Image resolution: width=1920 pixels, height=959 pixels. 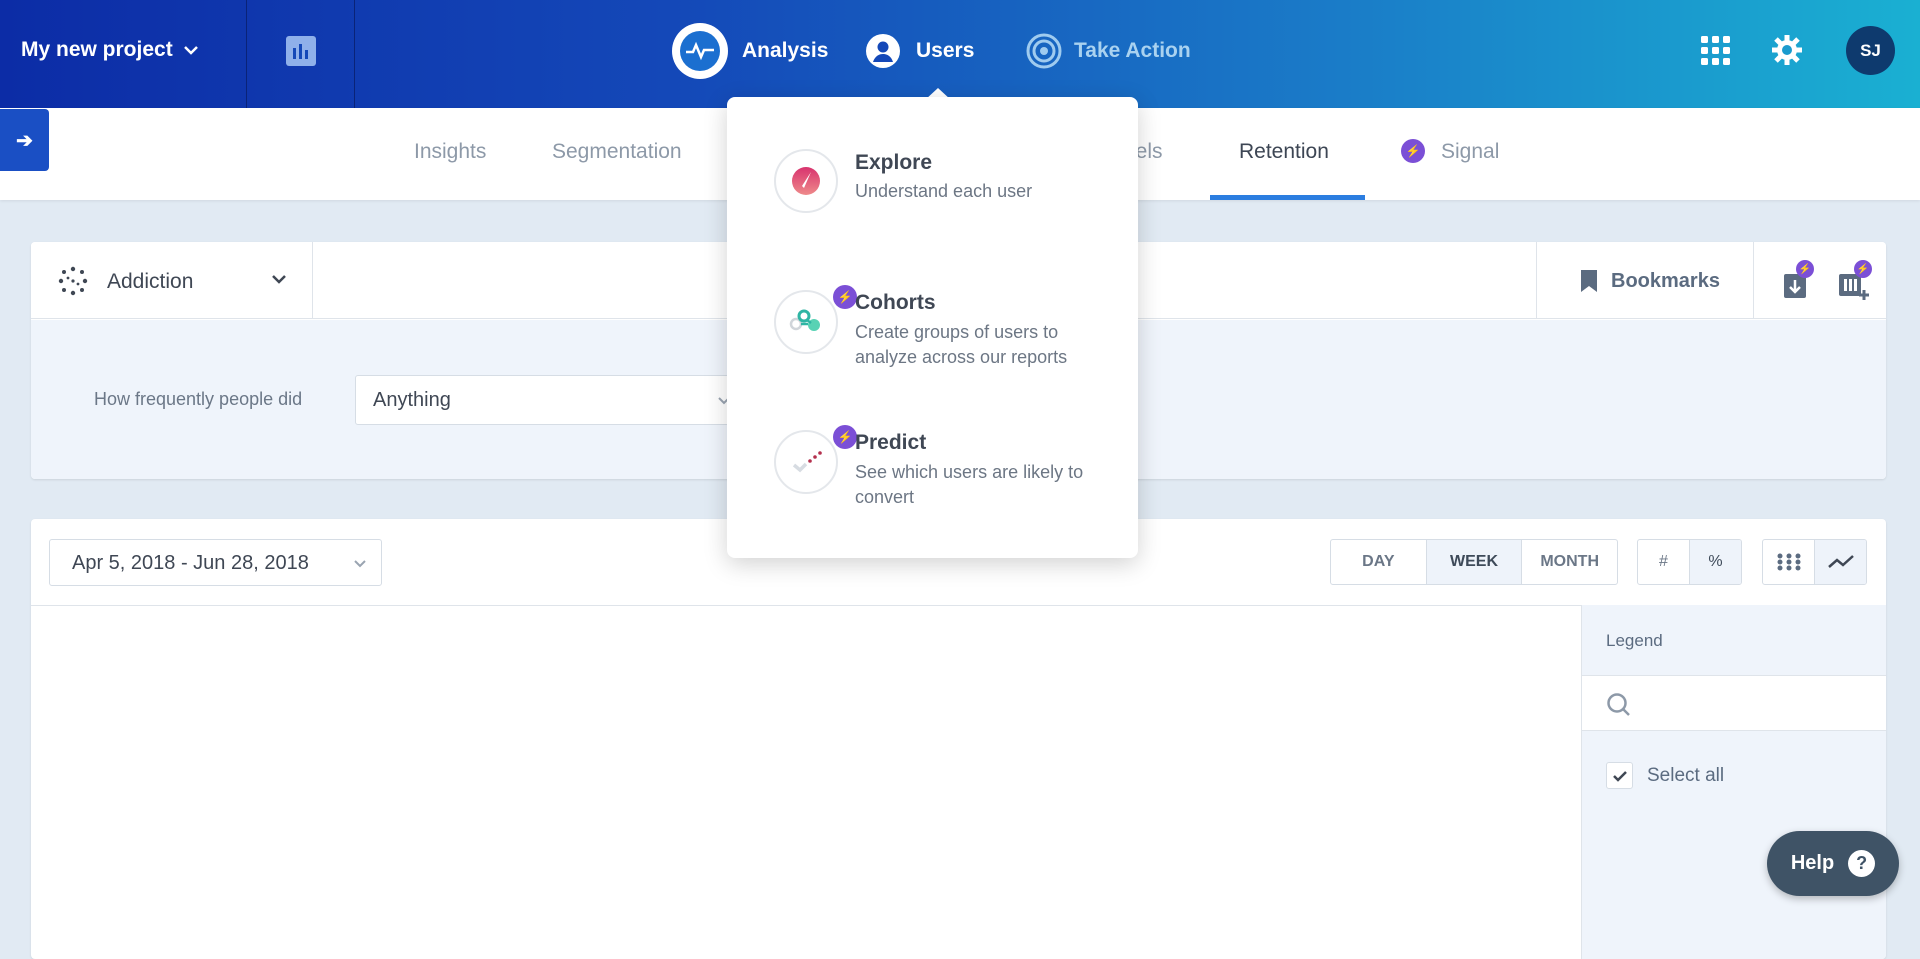 What do you see at coordinates (1787, 50) in the screenshot?
I see `gear-icon` at bounding box center [1787, 50].